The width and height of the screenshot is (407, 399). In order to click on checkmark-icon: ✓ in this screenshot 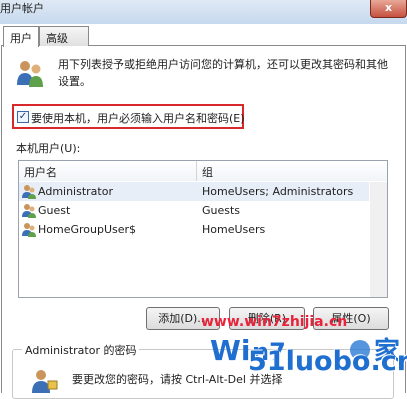, I will do `click(23, 116)`.